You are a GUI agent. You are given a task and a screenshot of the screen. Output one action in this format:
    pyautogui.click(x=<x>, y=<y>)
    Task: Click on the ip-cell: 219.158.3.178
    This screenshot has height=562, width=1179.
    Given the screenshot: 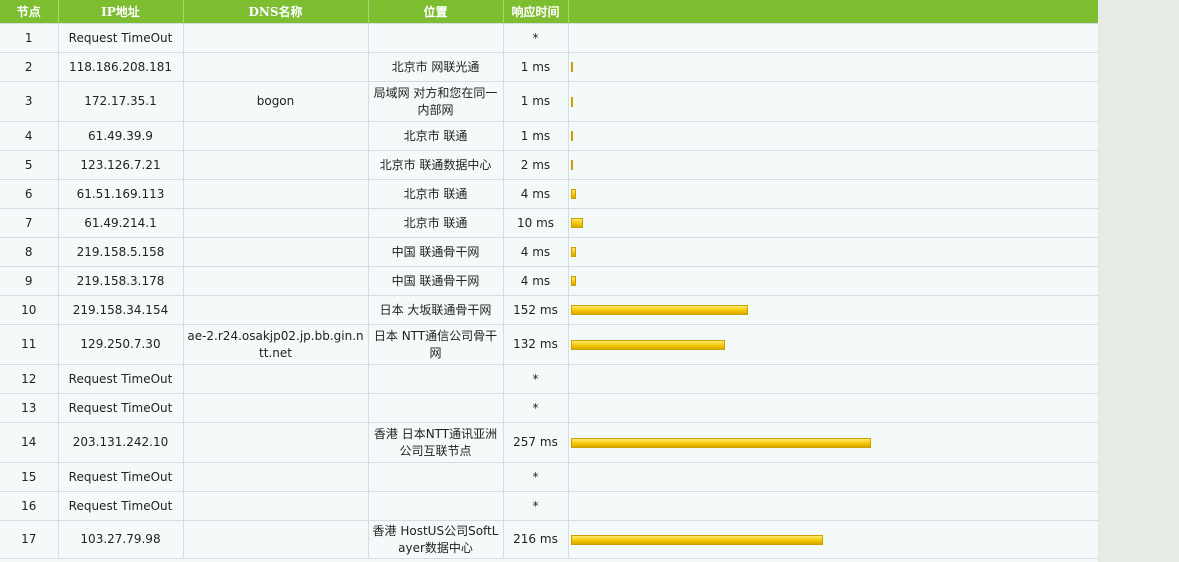 What is the action you would take?
    pyautogui.click(x=120, y=281)
    